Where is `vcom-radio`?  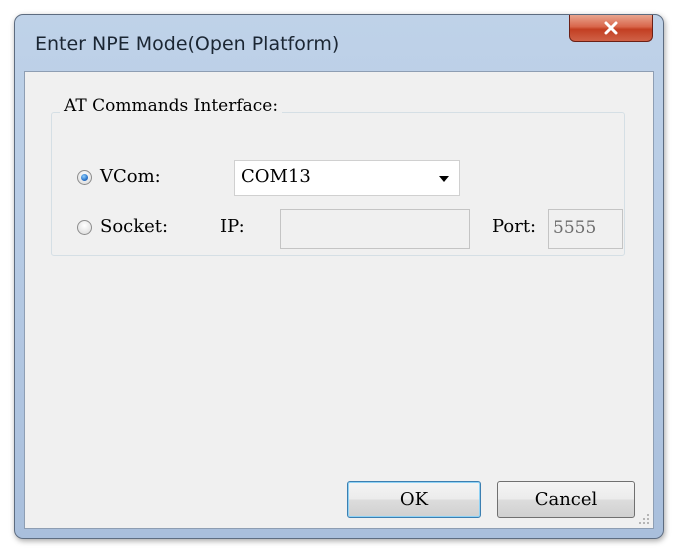
vcom-radio is located at coordinates (84, 177).